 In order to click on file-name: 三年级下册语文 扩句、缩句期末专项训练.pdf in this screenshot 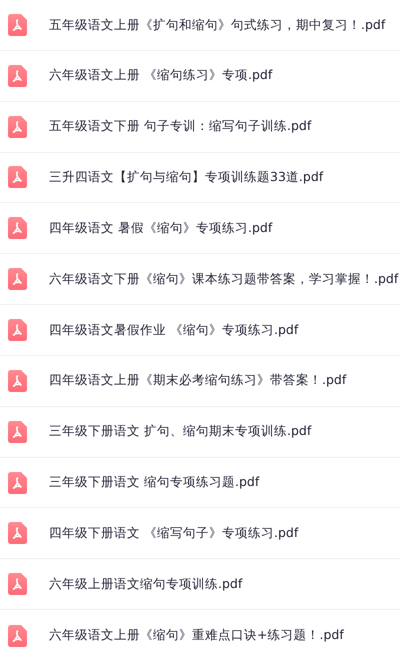, I will do `click(180, 432)`.